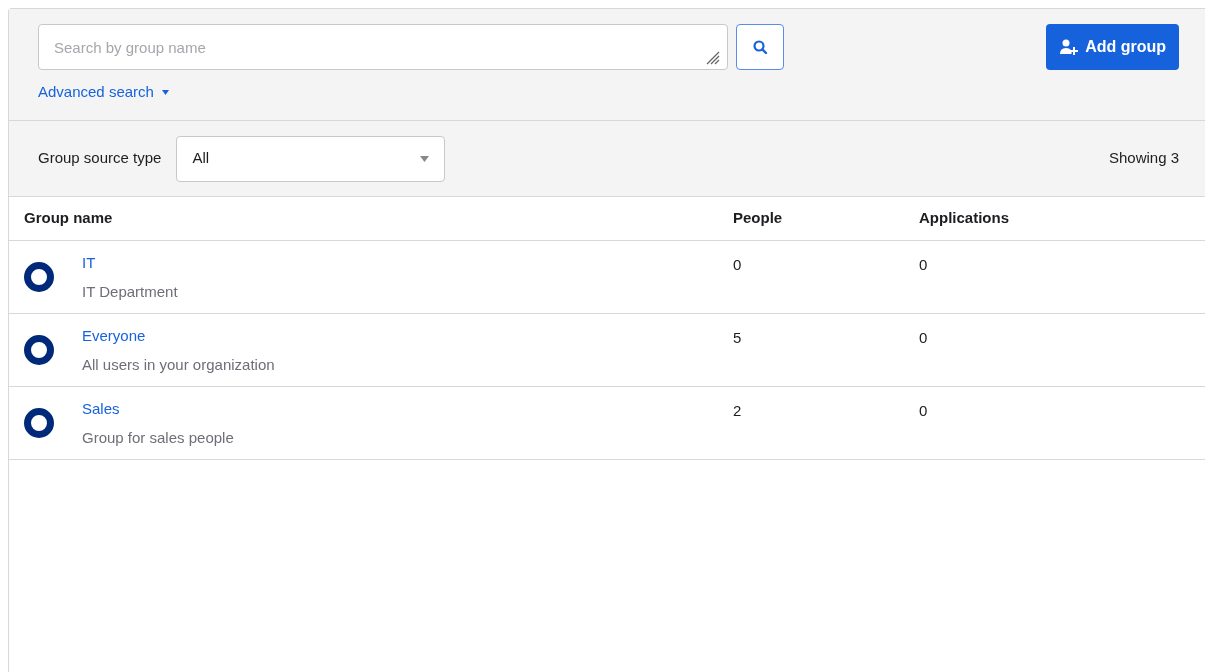  I want to click on column-header: People, so click(758, 218).